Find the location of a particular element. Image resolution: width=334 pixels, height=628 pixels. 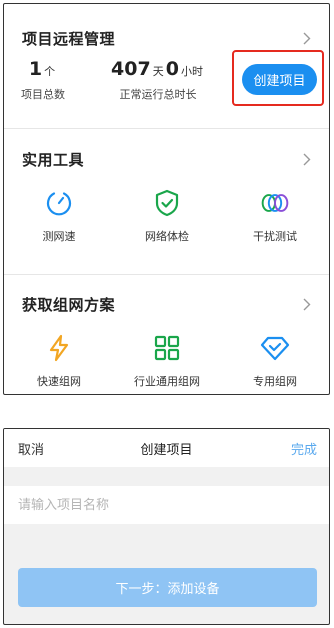

solution-dedicated-network: 专用组网 is located at coordinates (275, 361).